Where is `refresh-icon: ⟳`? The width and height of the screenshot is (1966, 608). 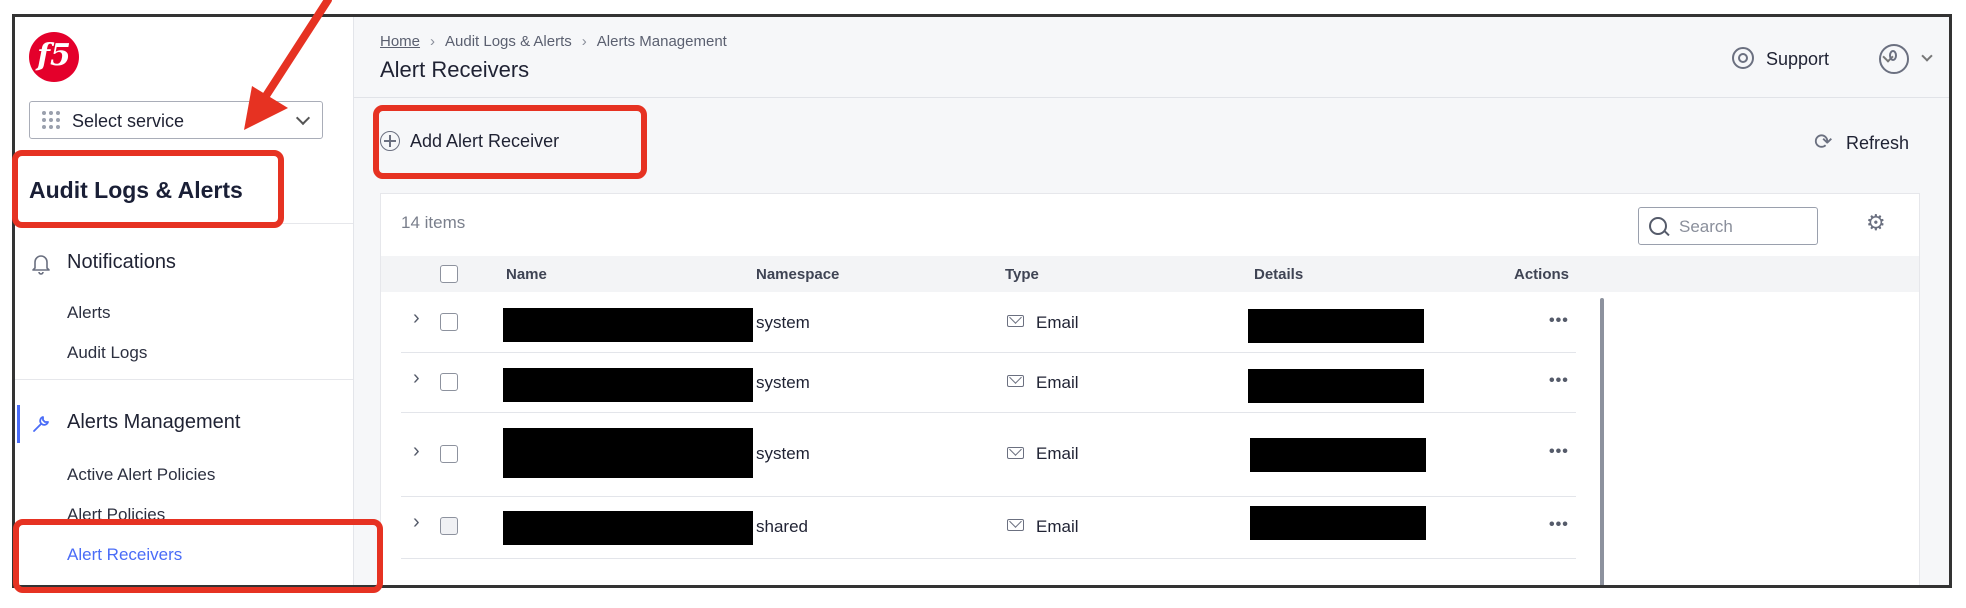
refresh-icon: ⟳ is located at coordinates (1823, 141).